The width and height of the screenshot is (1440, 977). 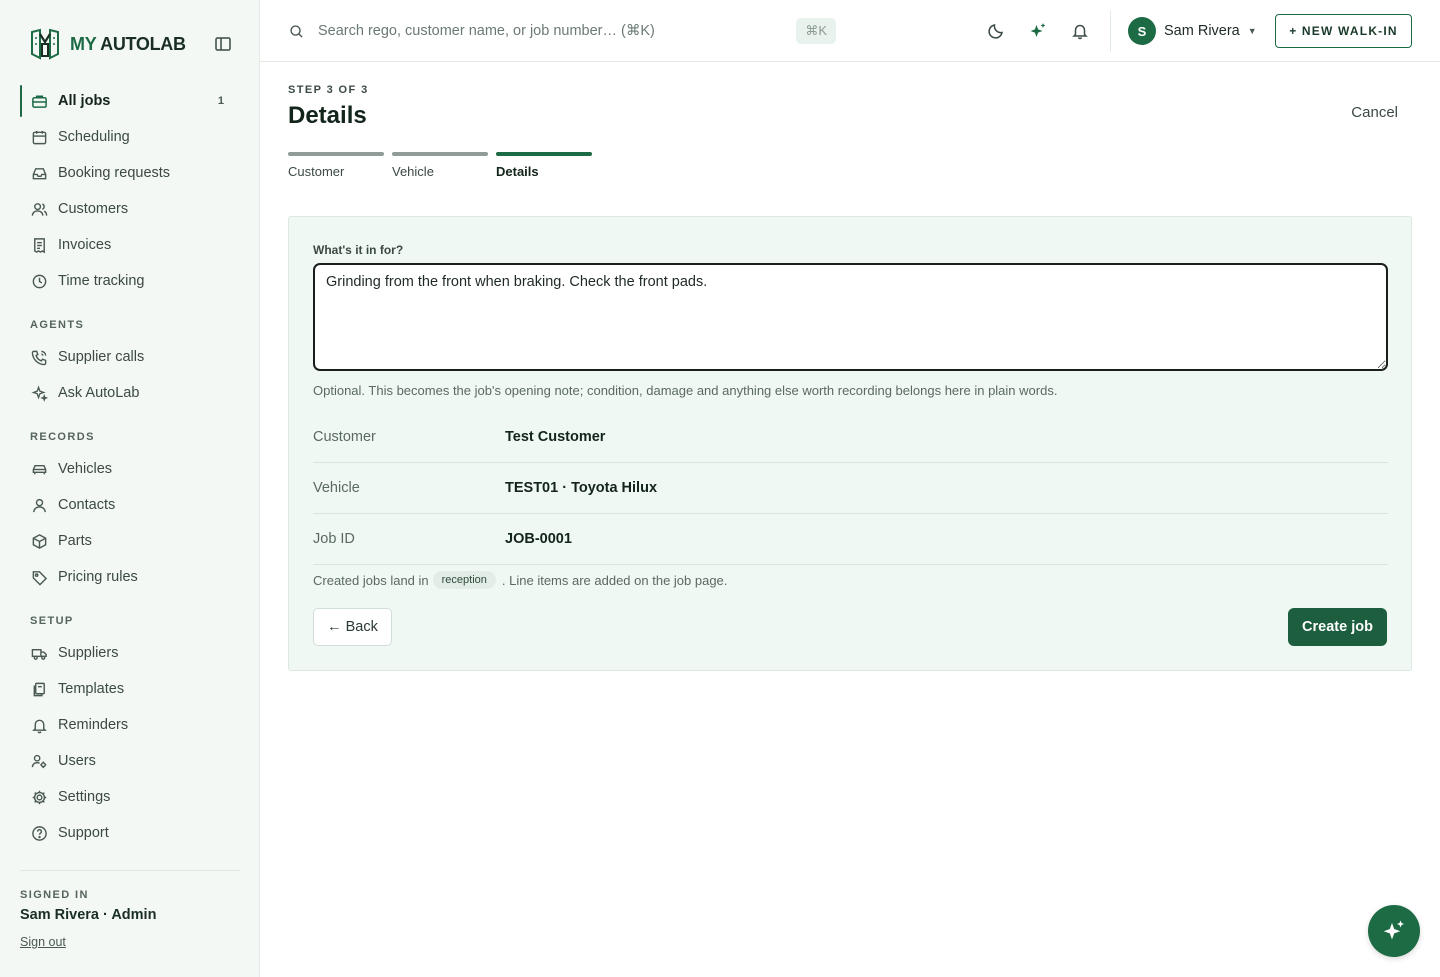 I want to click on sidebar-collapse-button, so click(x=223, y=44).